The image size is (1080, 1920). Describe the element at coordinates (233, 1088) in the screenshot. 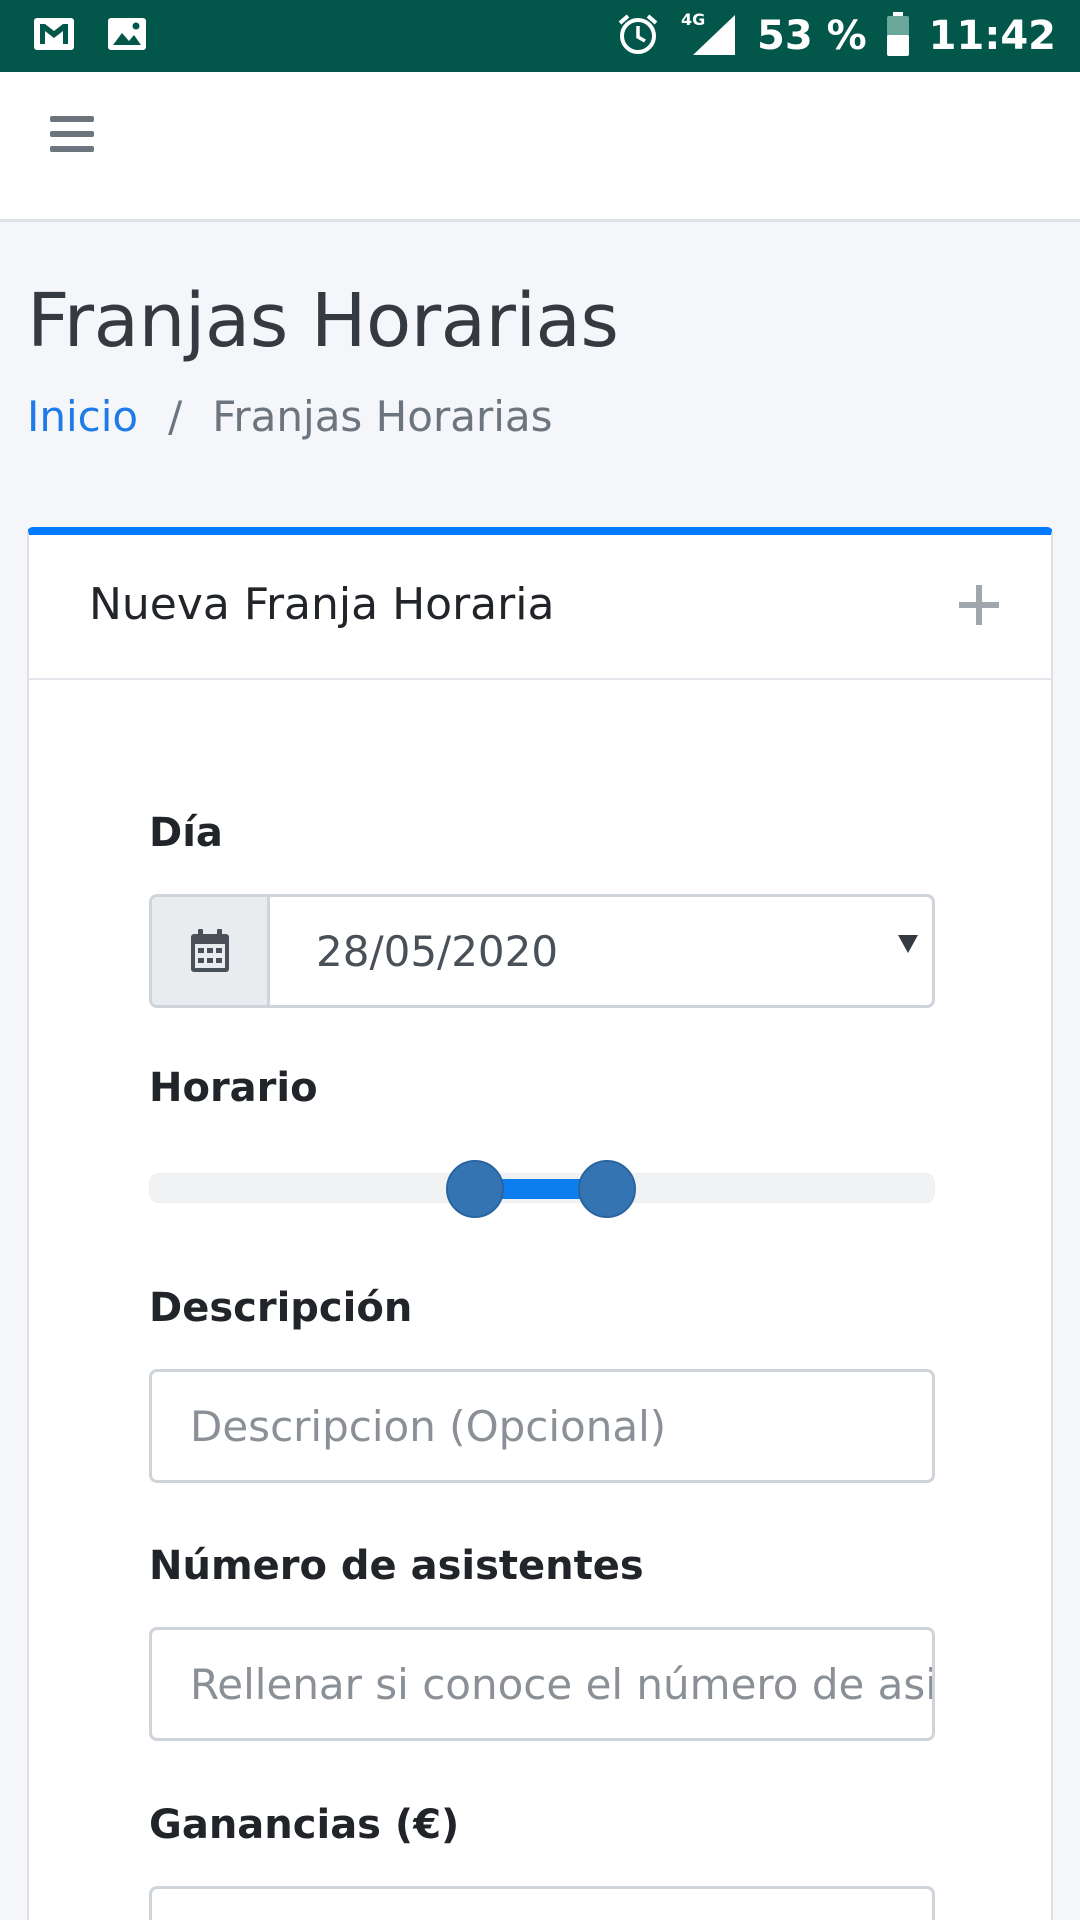

I see `schedule-label: Horario` at that location.